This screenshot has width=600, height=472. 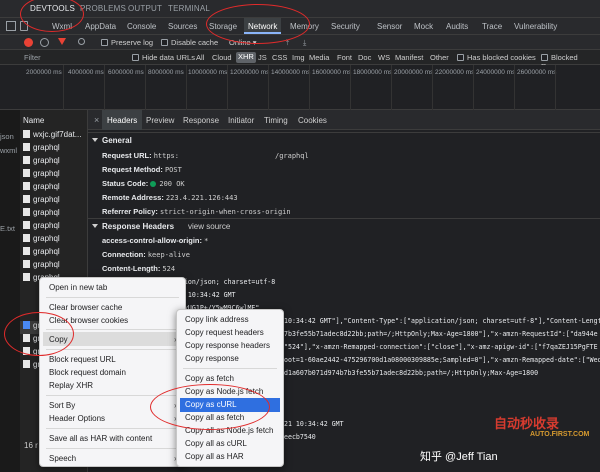 What do you see at coordinates (95, 140) in the screenshot?
I see `expand-triangle-icon` at bounding box center [95, 140].